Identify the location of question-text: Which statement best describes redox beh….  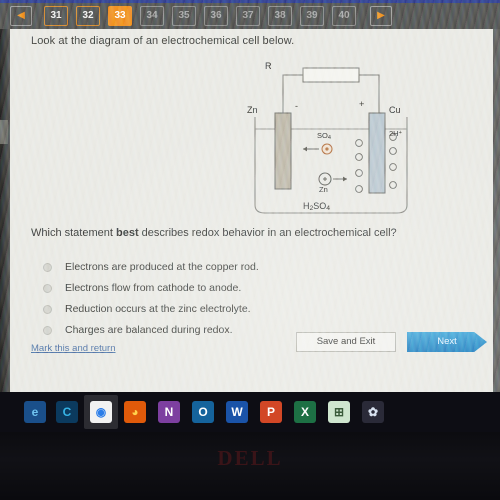
(214, 233).